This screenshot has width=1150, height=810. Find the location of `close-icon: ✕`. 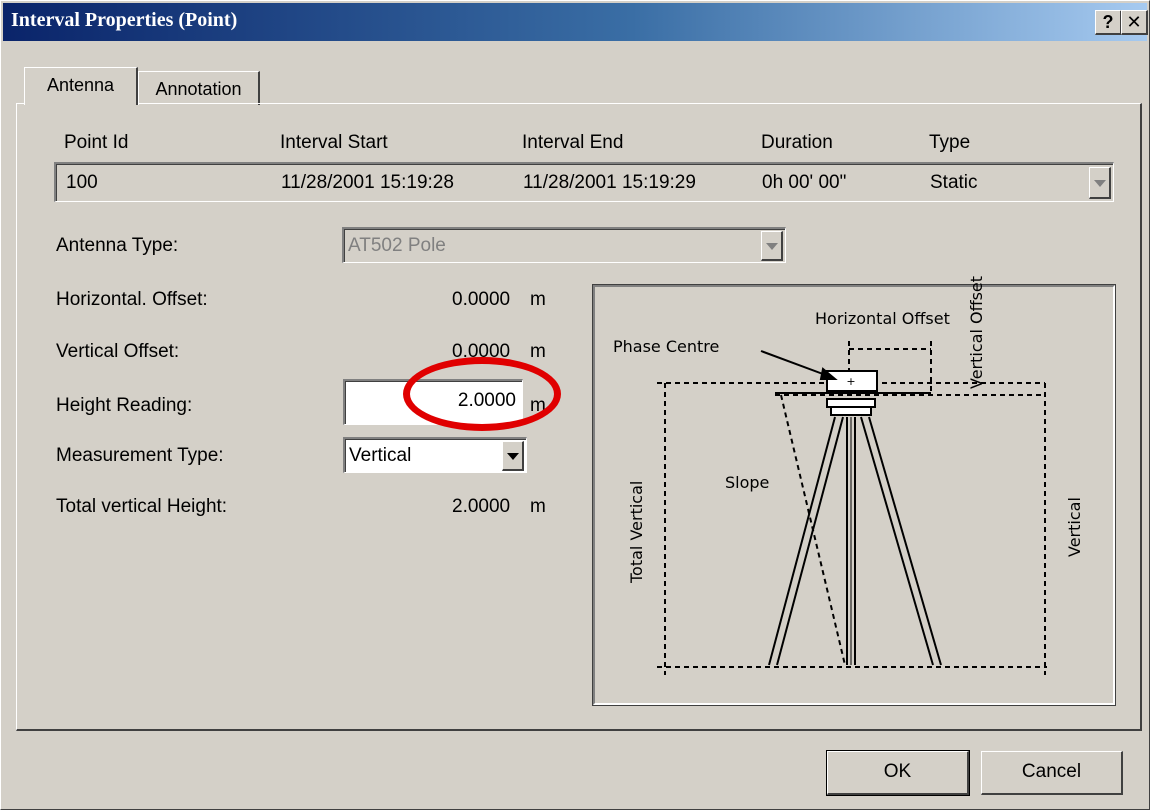

close-icon: ✕ is located at coordinates (1134, 22).